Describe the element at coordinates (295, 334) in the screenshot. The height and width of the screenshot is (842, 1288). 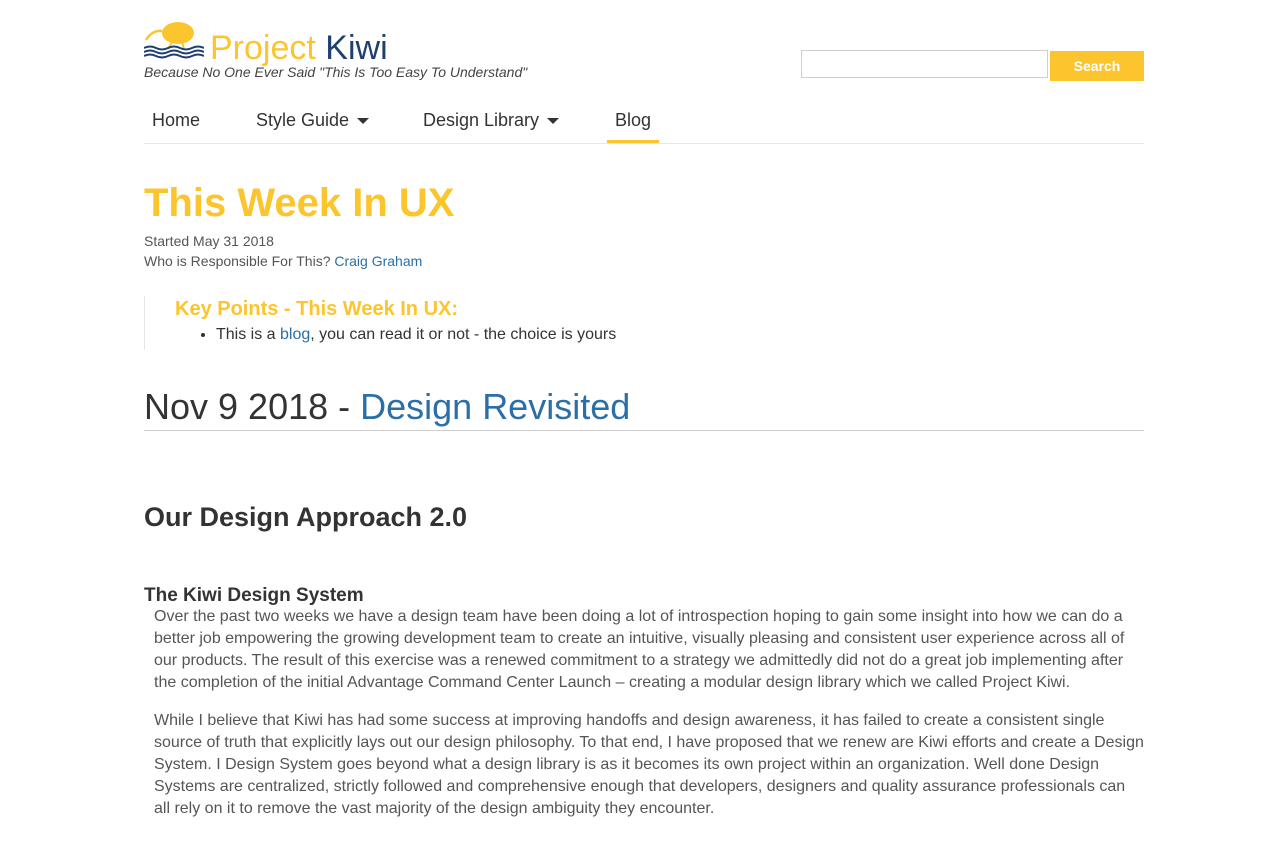
I see `blog-link: blog` at that location.